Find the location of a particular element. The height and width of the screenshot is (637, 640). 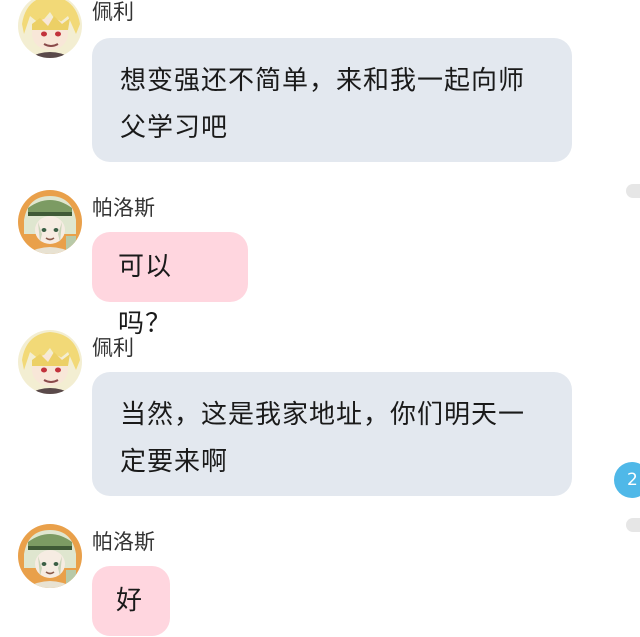

message-line: 好 is located at coordinates (130, 601).